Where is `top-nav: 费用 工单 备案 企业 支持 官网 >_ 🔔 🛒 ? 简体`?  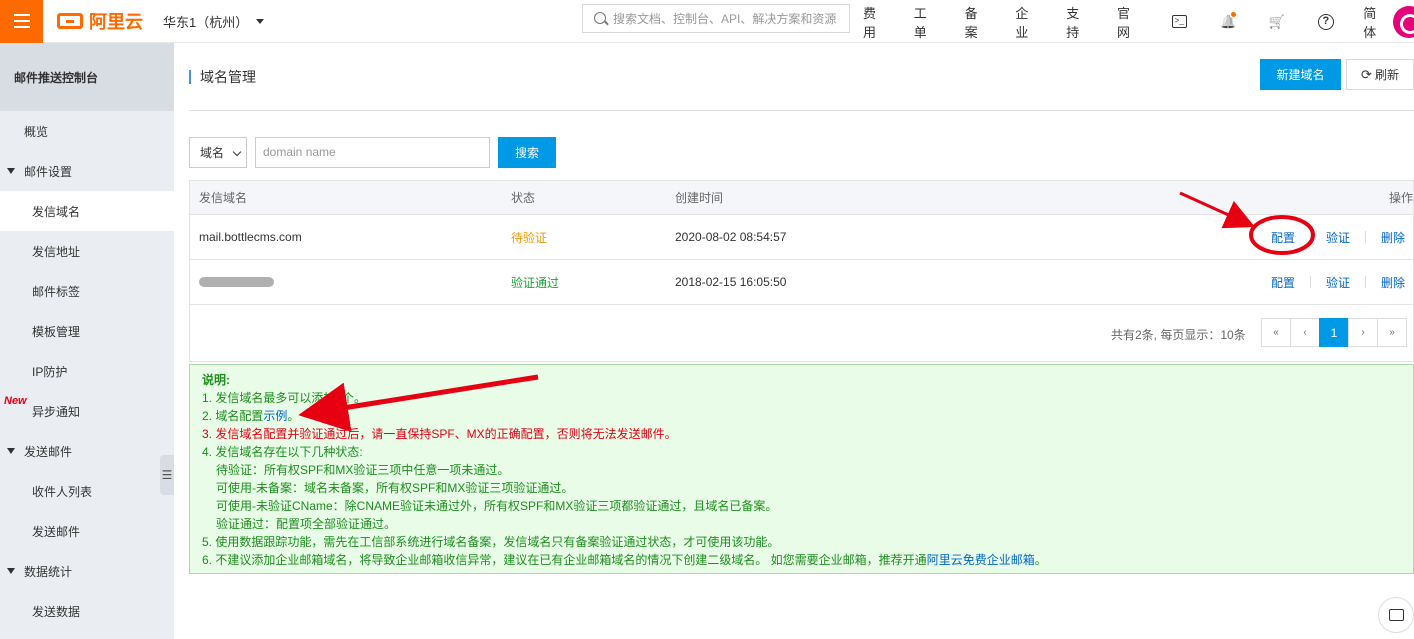
top-nav: 费用 工单 备案 企业 支持 官网 >_ 🔔 🛒 ? 简体 is located at coordinates (1138, 21).